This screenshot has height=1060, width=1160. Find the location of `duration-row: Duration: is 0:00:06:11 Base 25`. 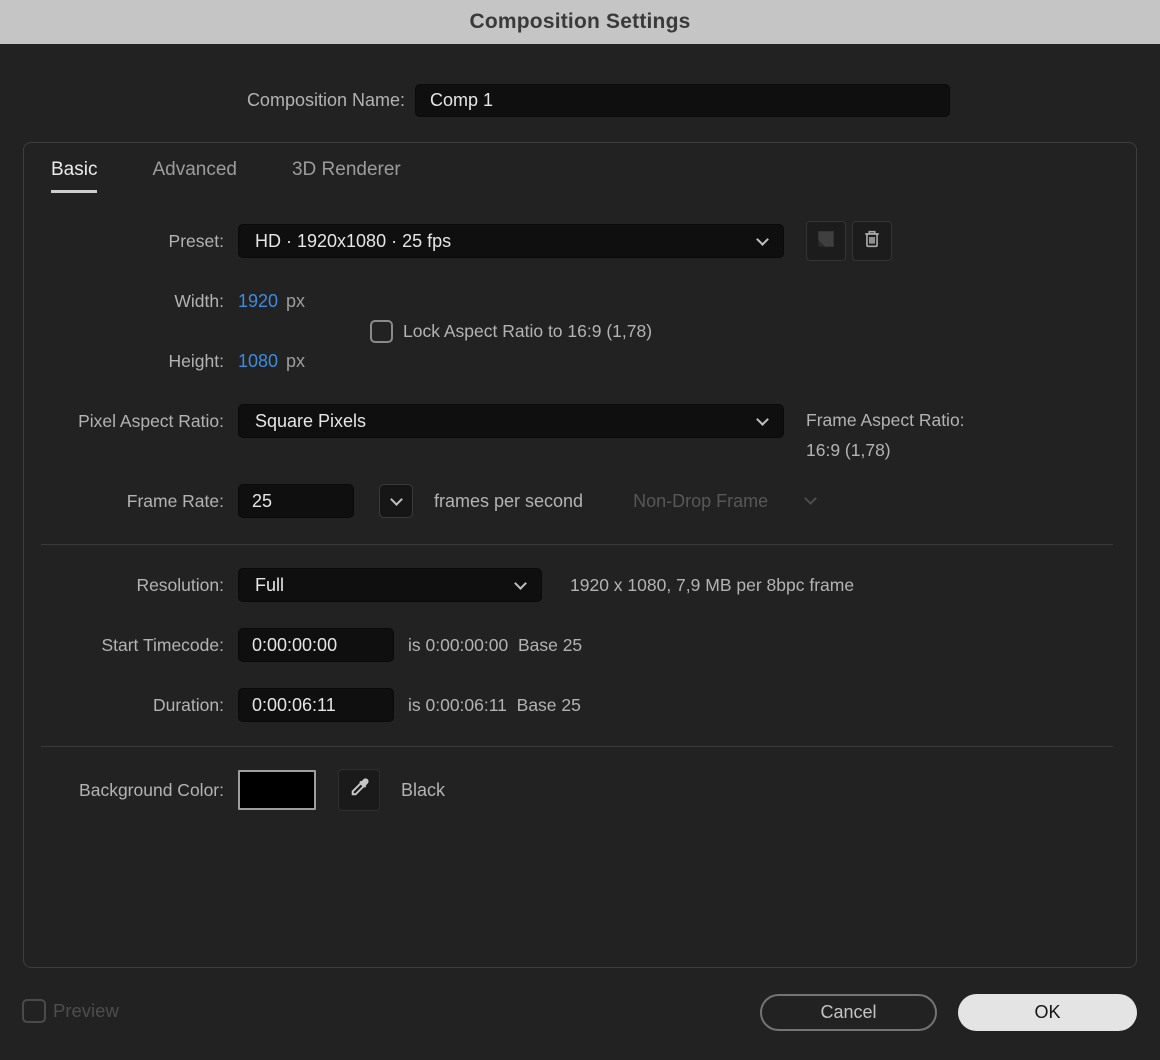

duration-row: Duration: is 0:00:06:11 Base 25 is located at coordinates (580, 705).